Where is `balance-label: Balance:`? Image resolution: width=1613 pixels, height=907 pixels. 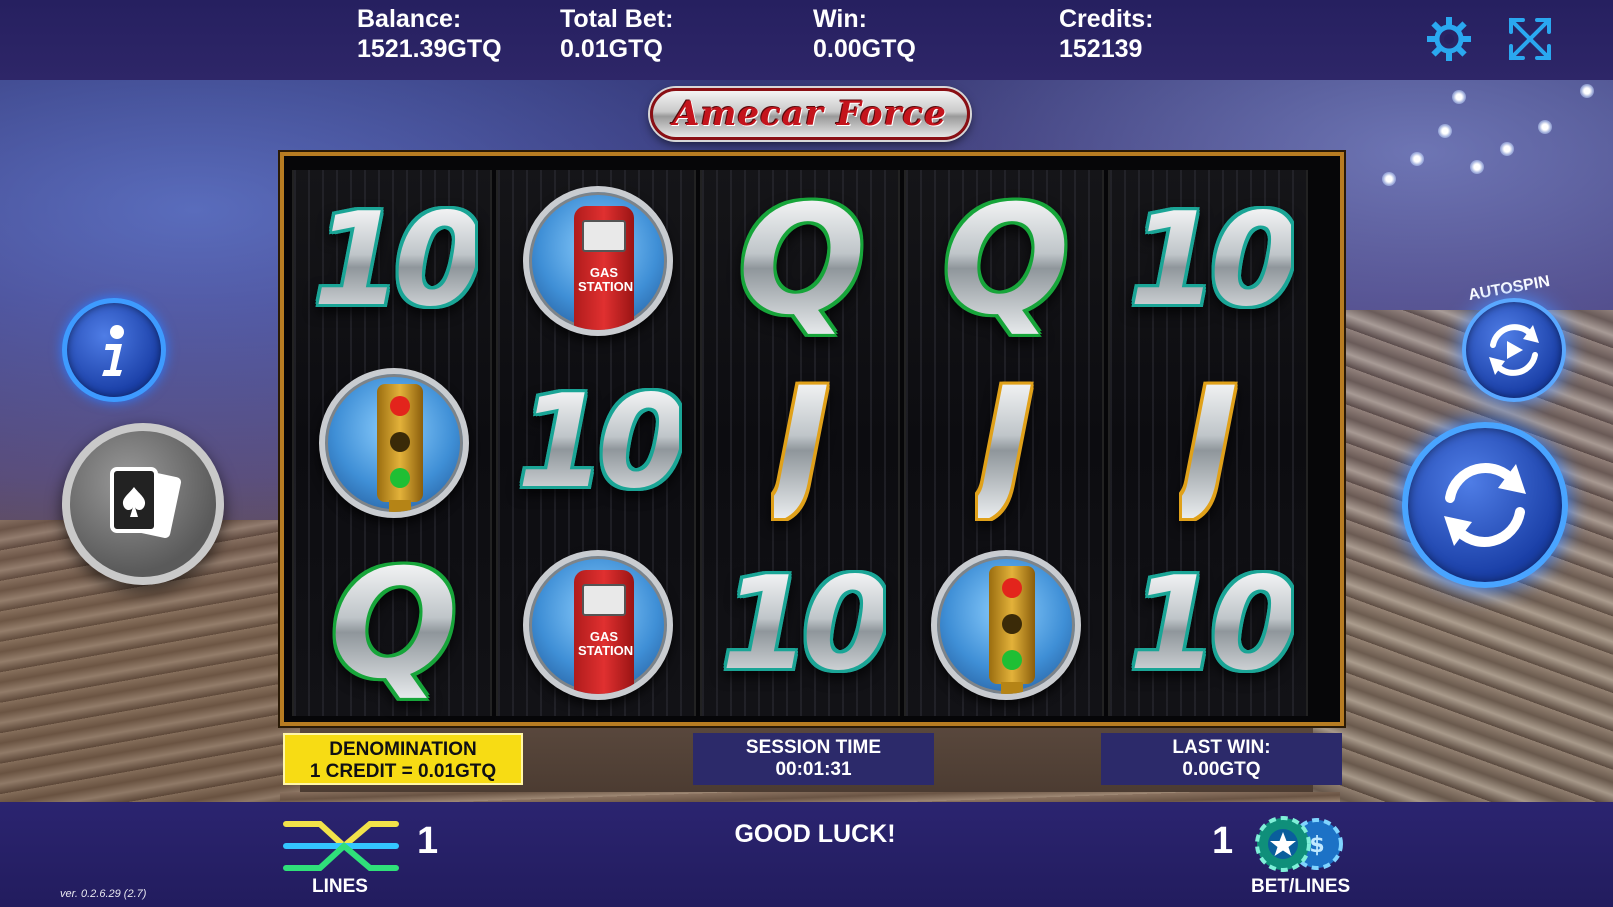
balance-label: Balance: is located at coordinates (409, 19).